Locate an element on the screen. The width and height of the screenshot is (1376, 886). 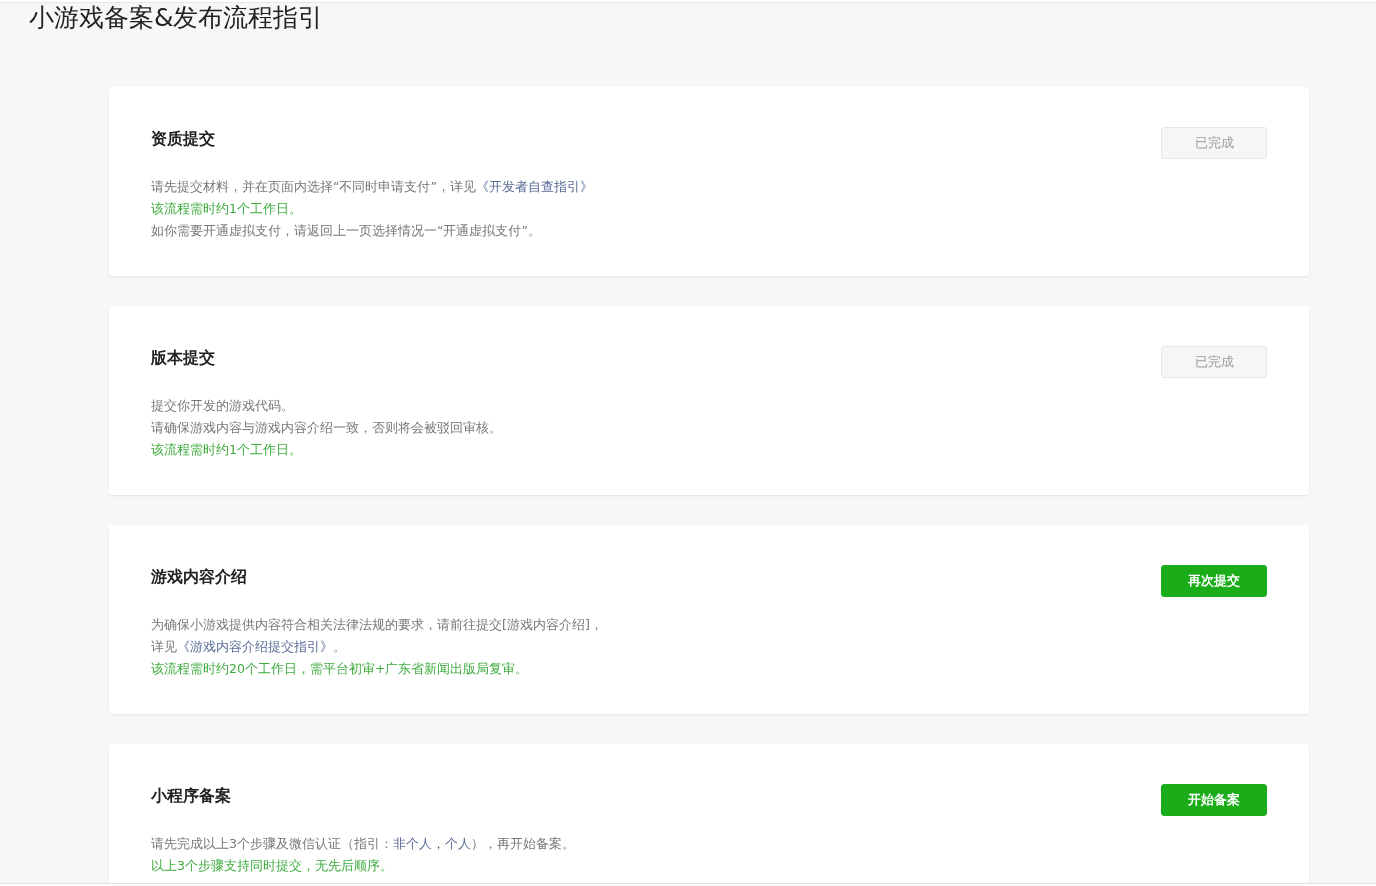
step-description: 如你需要开通虚拟支付，请返回上一页选择情况一“开通虚拟支付”。 is located at coordinates (346, 231).